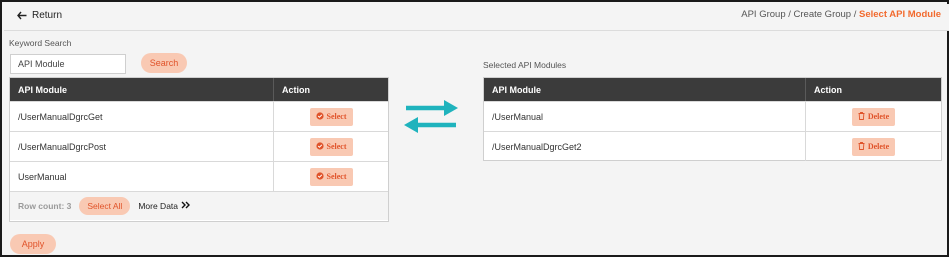  I want to click on return-link: Return, so click(39, 15).